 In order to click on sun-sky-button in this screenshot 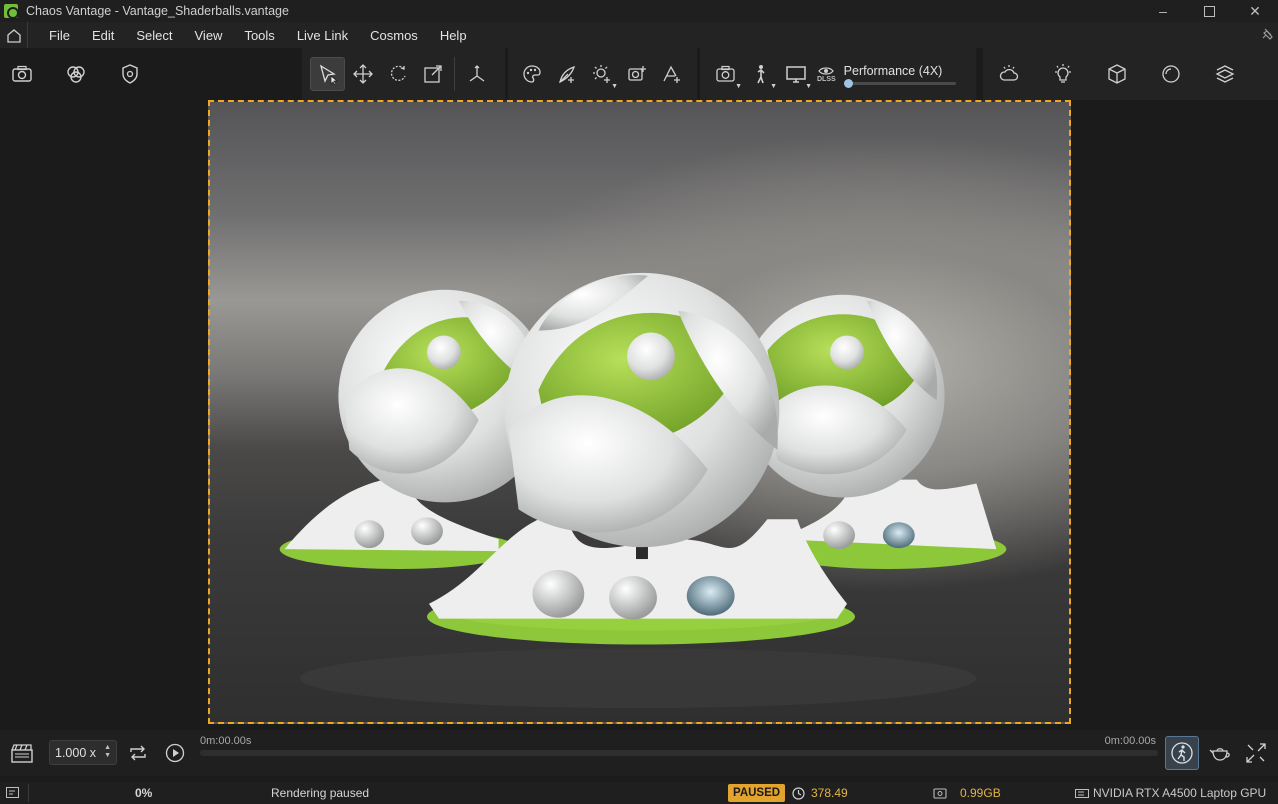, I will do `click(1008, 74)`.